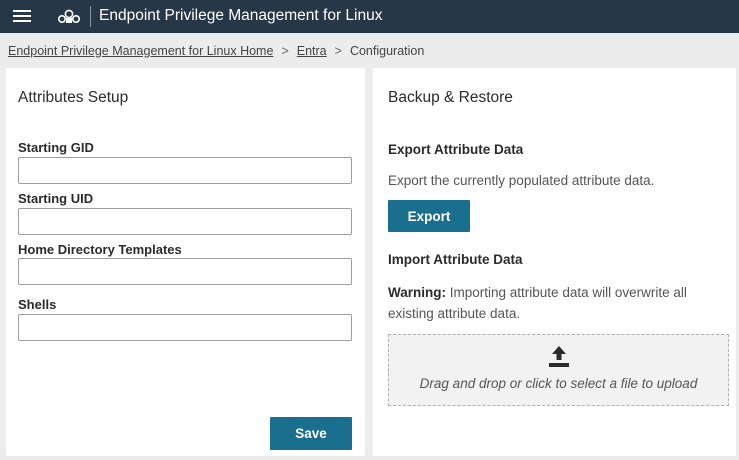 This screenshot has height=460, width=739. I want to click on upload-icon, so click(559, 356).